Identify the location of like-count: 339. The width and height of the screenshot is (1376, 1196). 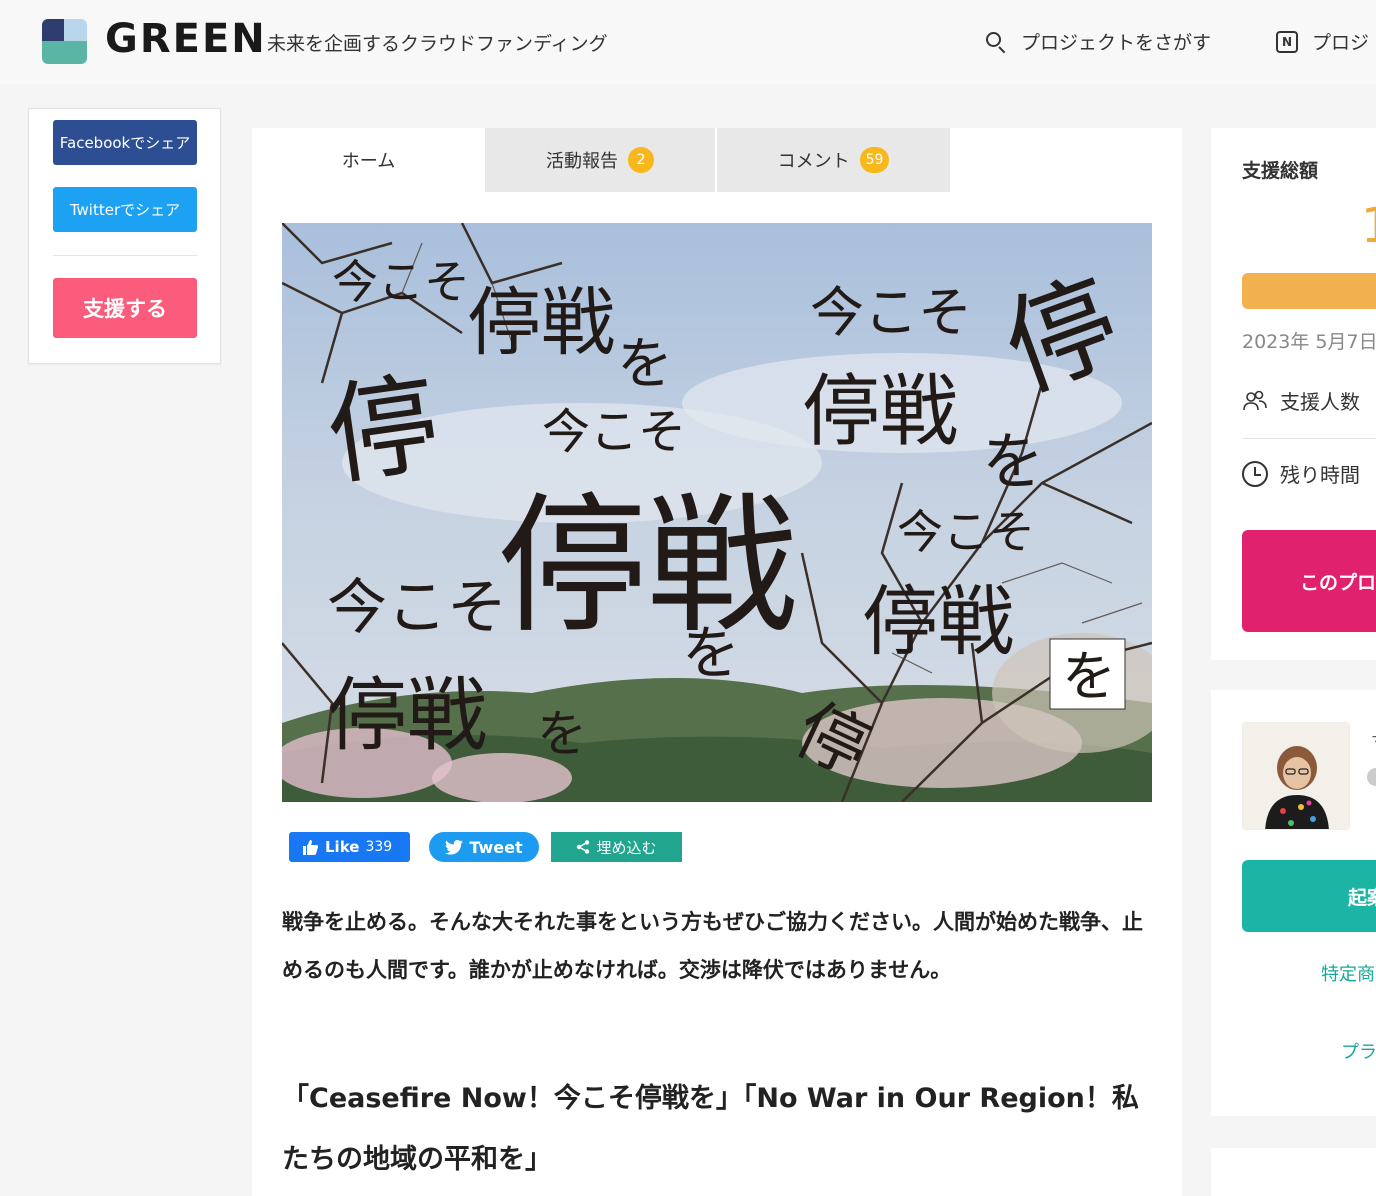
(379, 847).